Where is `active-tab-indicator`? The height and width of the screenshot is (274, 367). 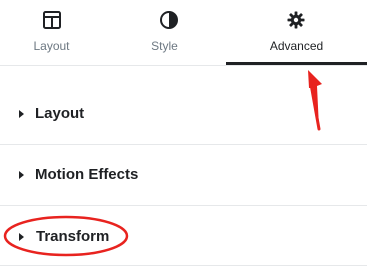 active-tab-indicator is located at coordinates (296, 63).